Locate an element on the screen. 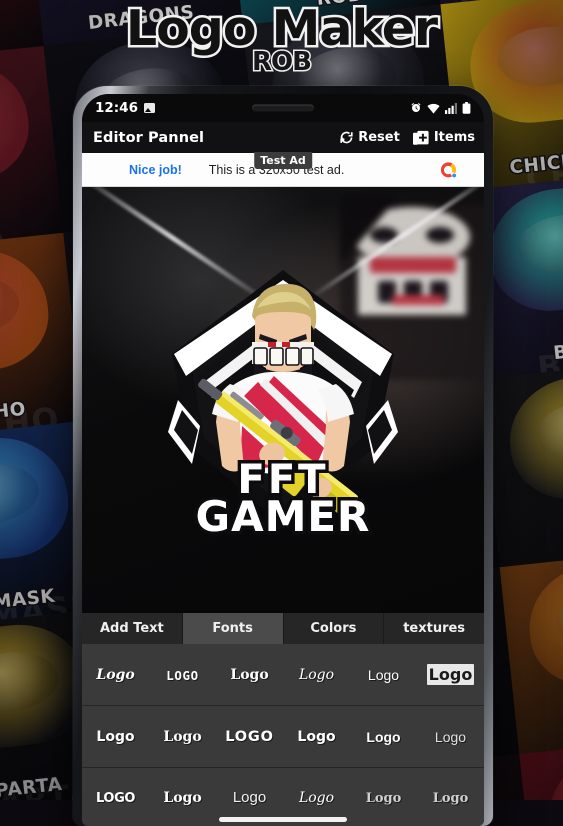 The image size is (563, 826). earpiece-speaker is located at coordinates (283, 108).